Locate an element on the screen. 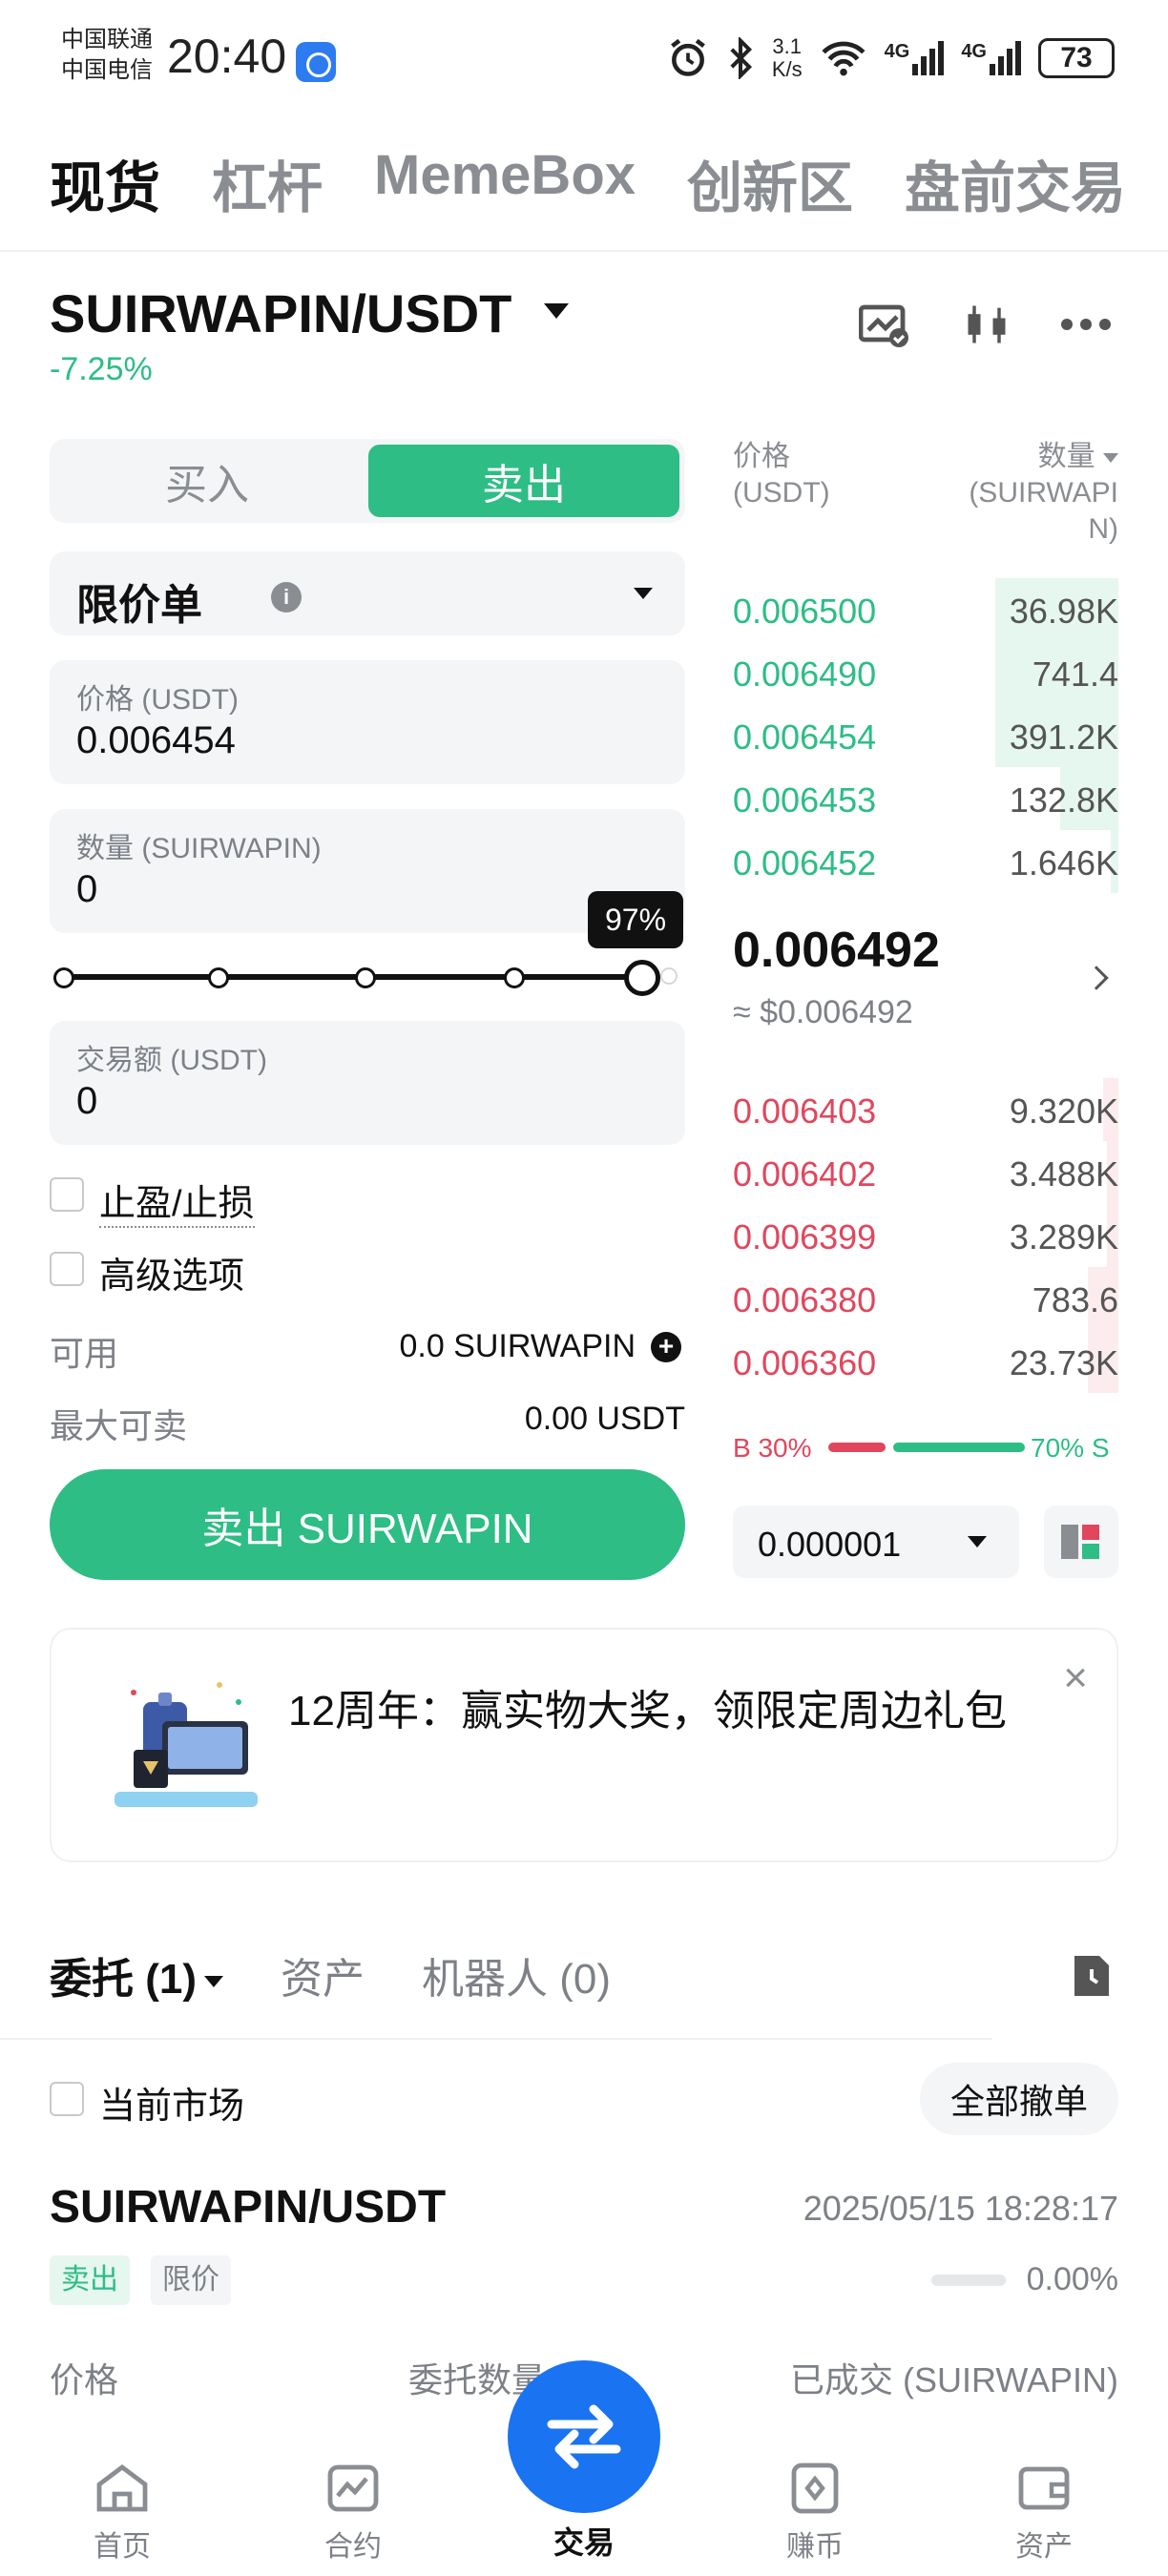 The width and height of the screenshot is (1168, 2576). more-menu-icon is located at coordinates (1086, 324).